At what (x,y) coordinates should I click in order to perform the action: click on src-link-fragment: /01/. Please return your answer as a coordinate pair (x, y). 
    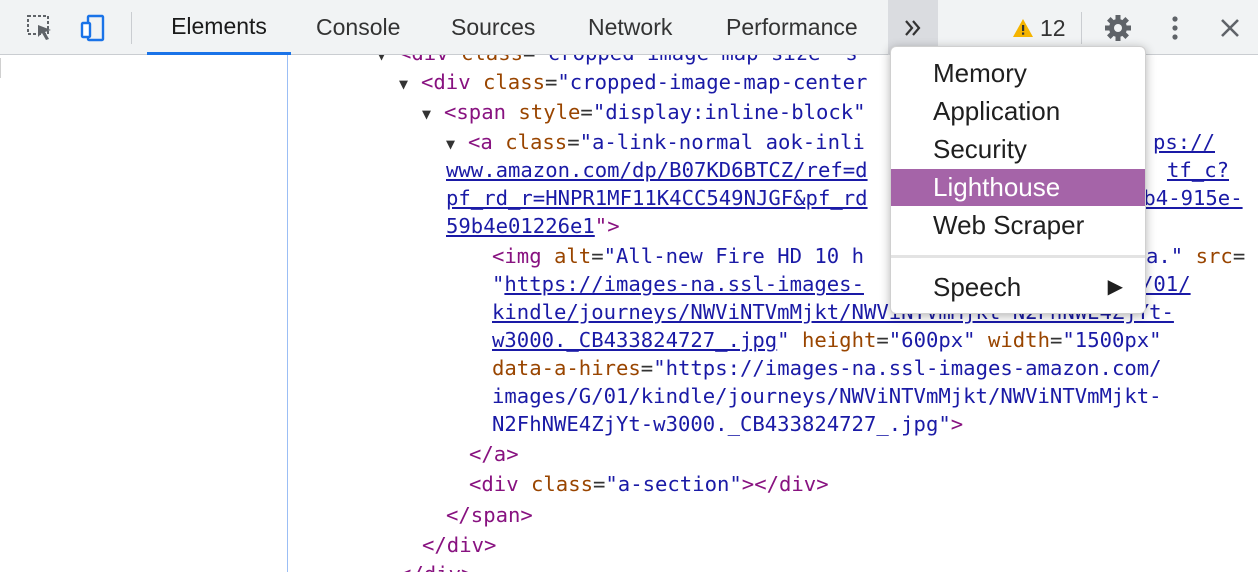
    Looking at the image, I should click on (1166, 284).